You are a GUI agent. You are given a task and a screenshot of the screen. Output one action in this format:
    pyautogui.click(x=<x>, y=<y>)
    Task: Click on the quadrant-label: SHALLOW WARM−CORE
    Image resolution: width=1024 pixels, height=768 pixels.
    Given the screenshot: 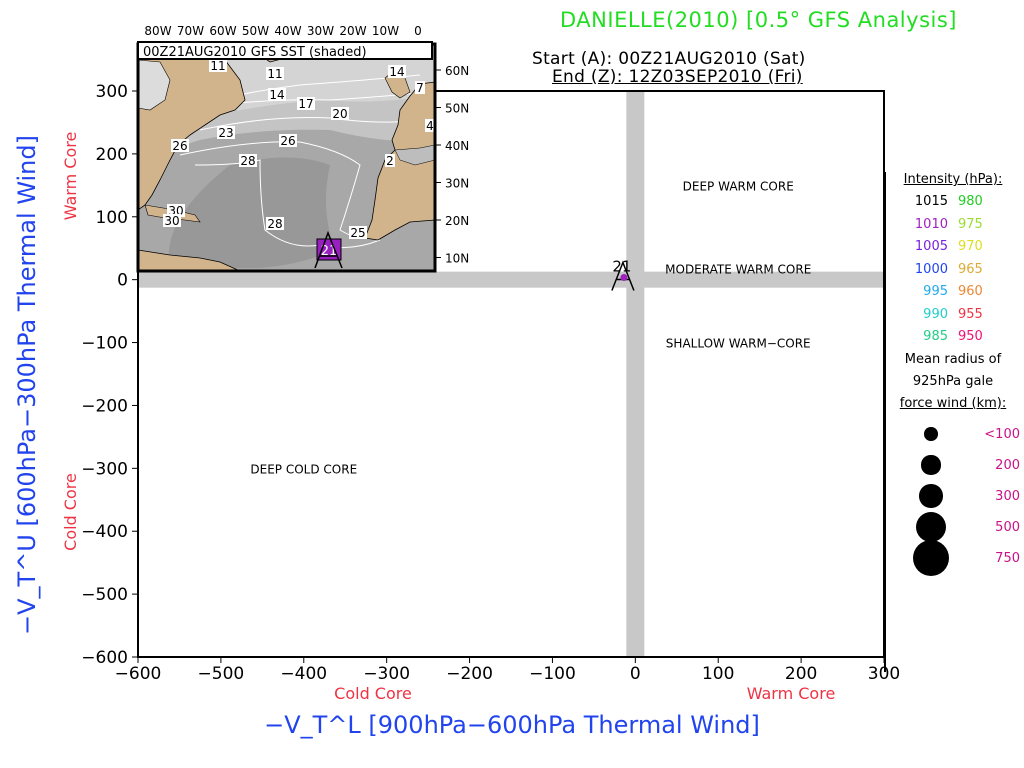 What is the action you would take?
    pyautogui.click(x=738, y=344)
    